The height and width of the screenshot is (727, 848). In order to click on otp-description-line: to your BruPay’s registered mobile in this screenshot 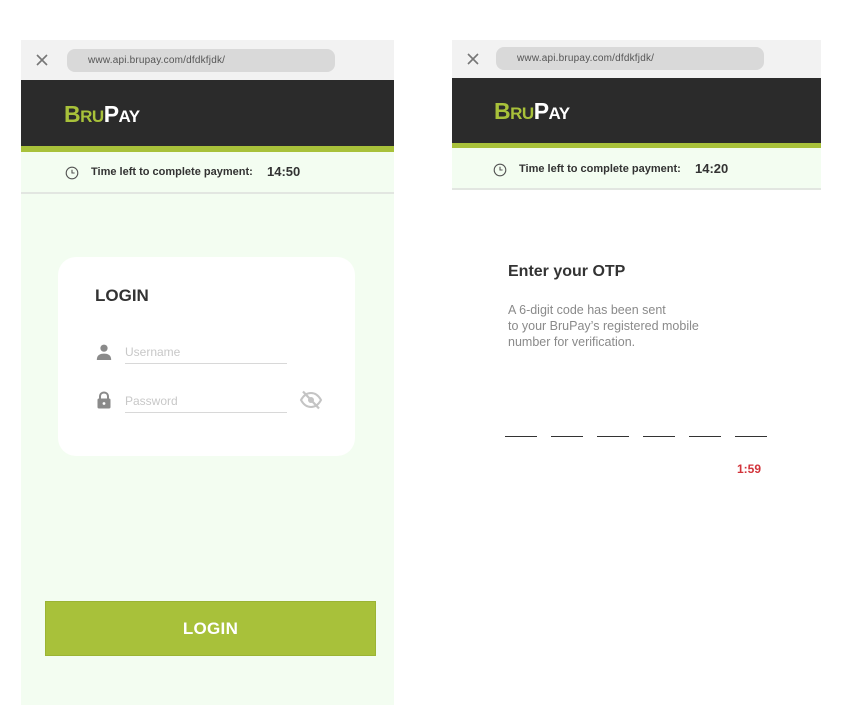, I will do `click(603, 326)`.